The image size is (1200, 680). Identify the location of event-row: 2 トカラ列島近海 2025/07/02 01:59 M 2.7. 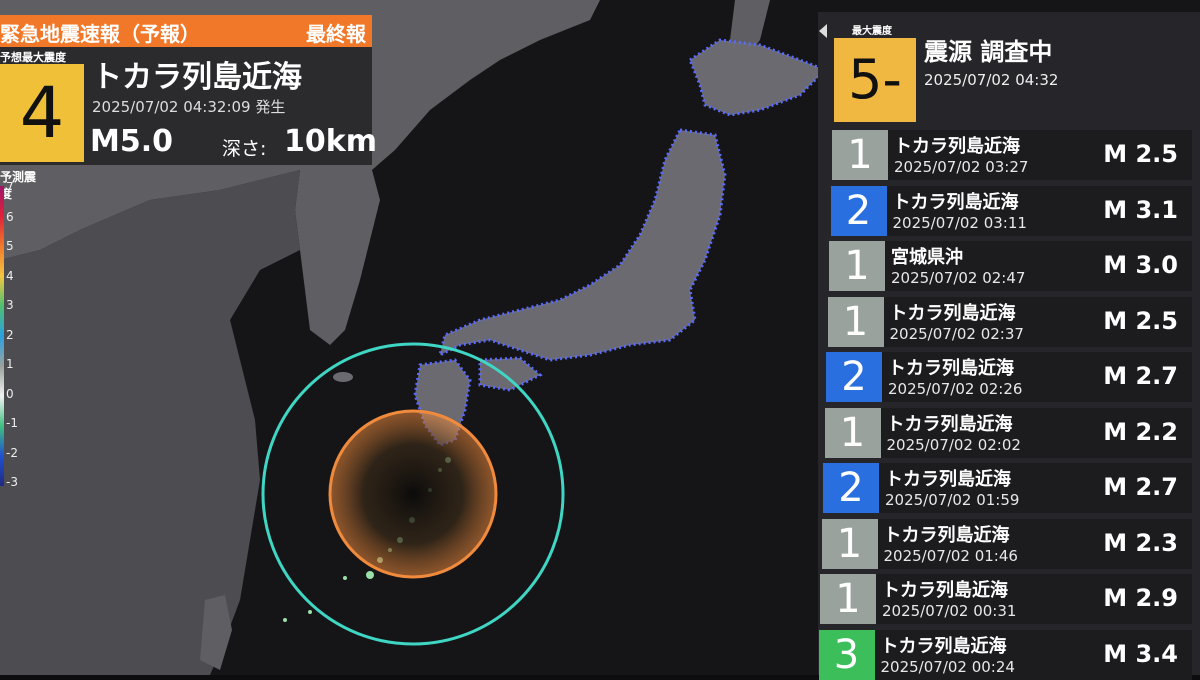
(1007, 488).